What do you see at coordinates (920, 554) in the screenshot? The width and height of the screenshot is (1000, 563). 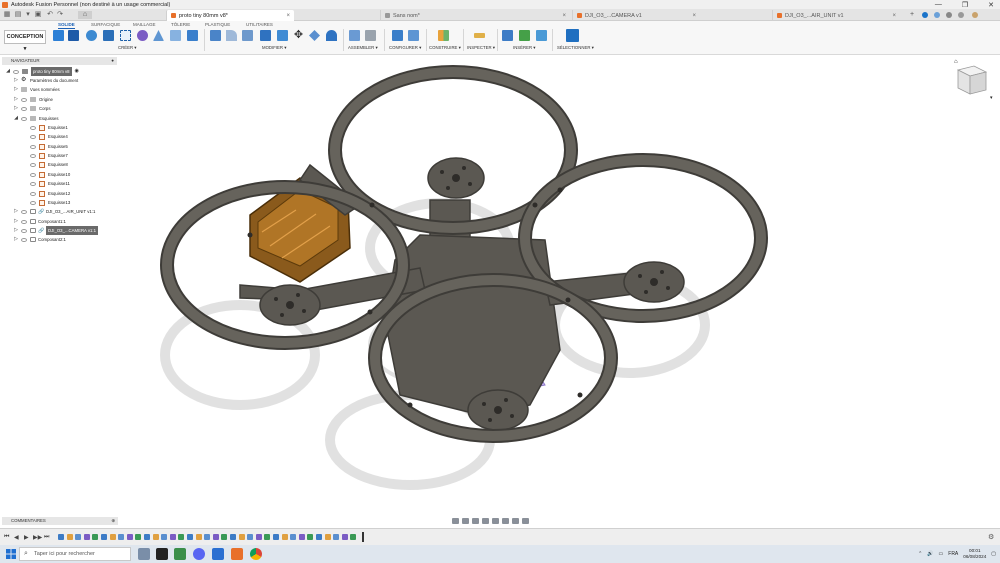 I see `tray-expand-icon: ⌃` at bounding box center [920, 554].